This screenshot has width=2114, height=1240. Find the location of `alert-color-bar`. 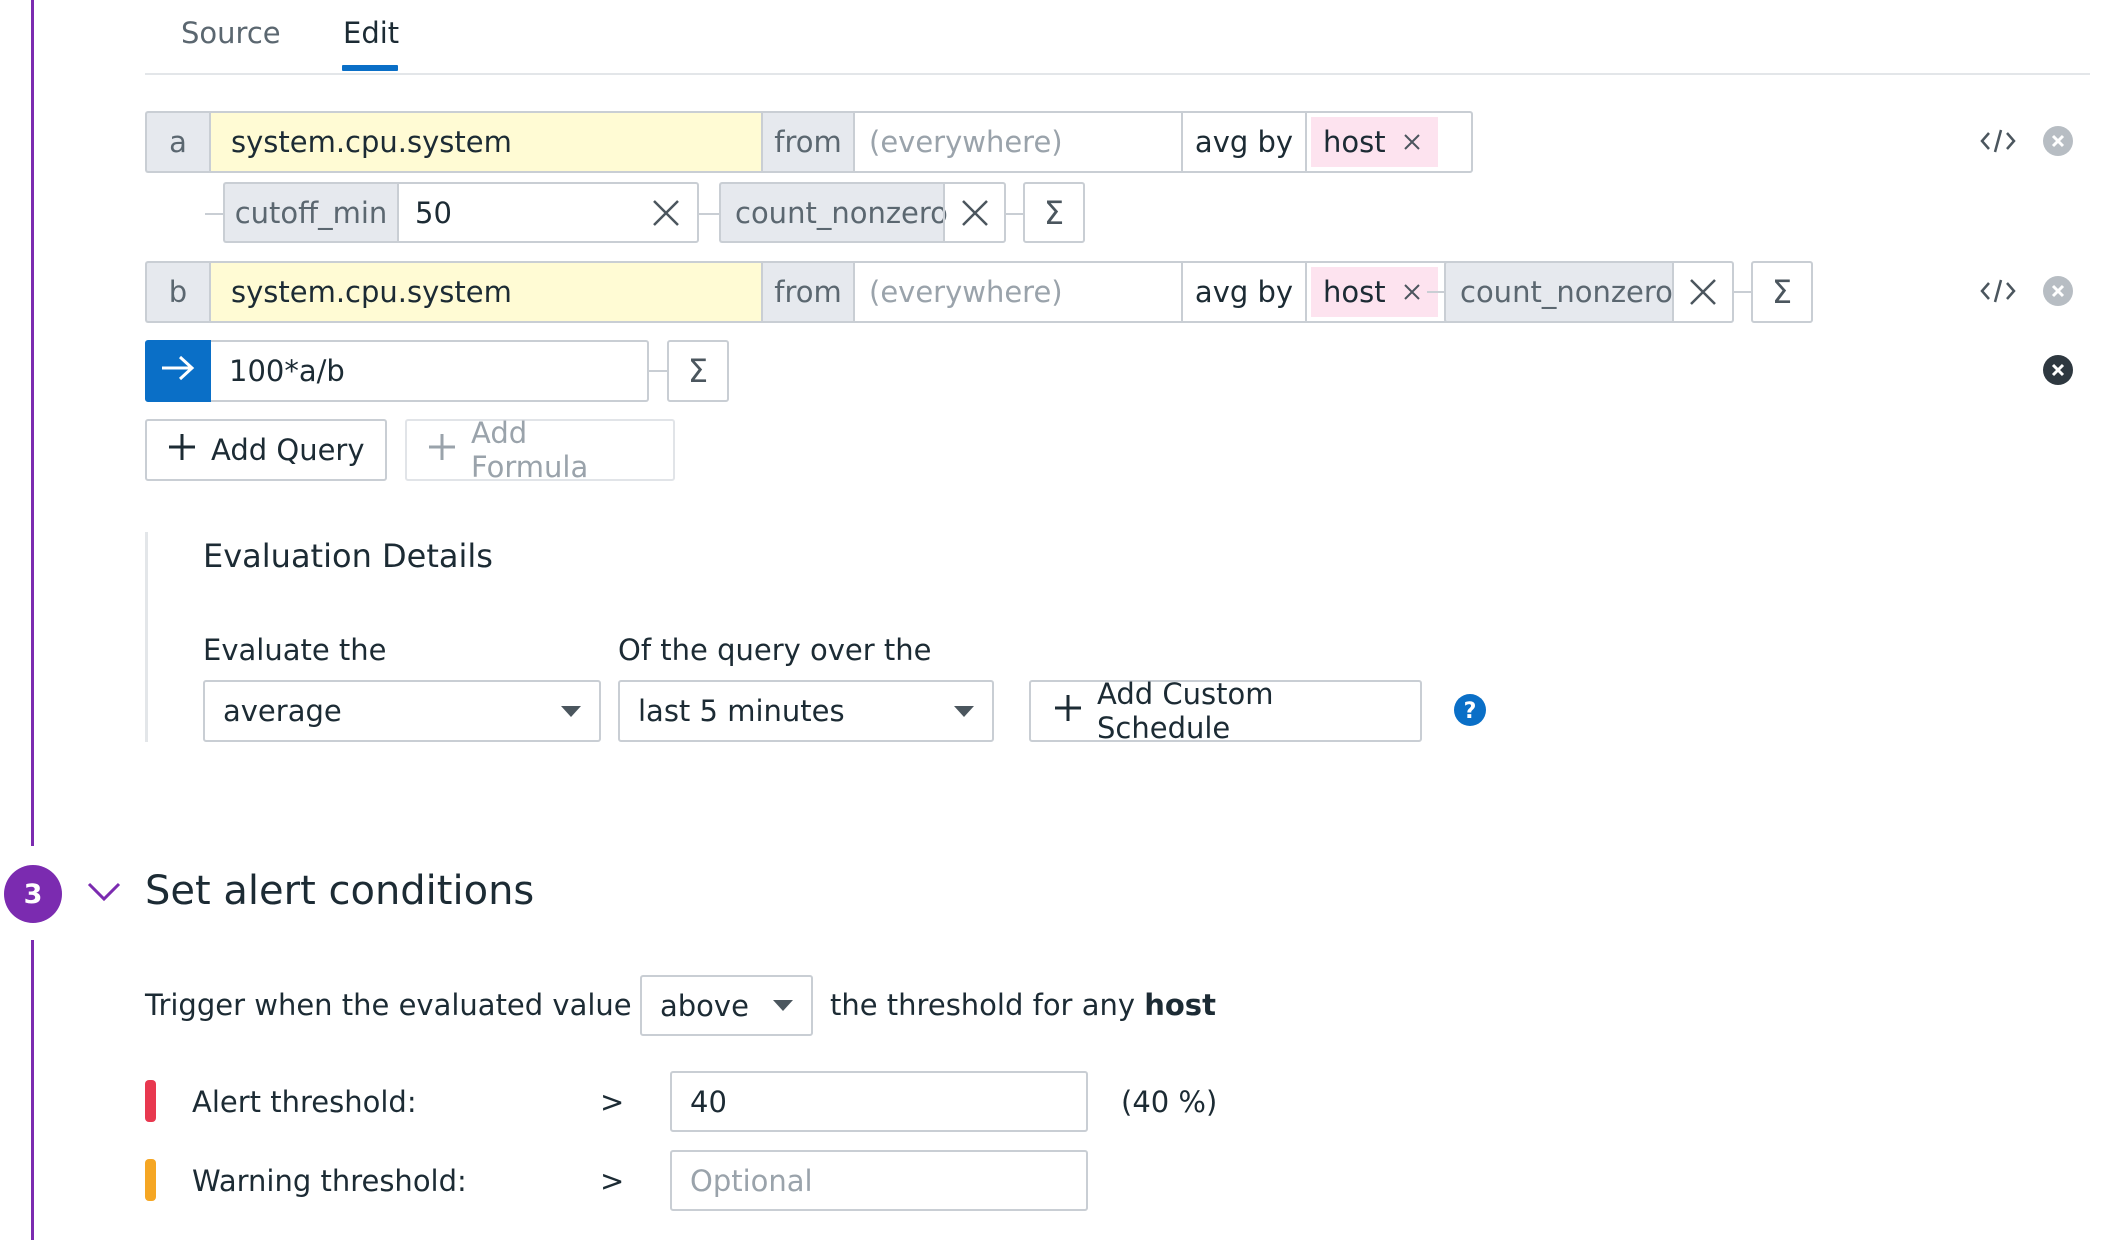

alert-color-bar is located at coordinates (150, 1101).